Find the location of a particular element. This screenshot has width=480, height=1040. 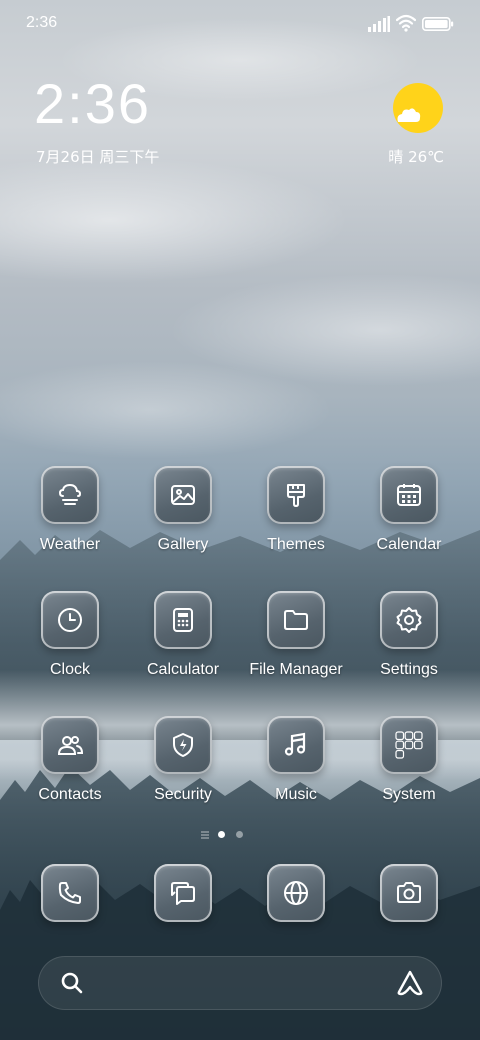

app-security: Security is located at coordinates (183, 760).